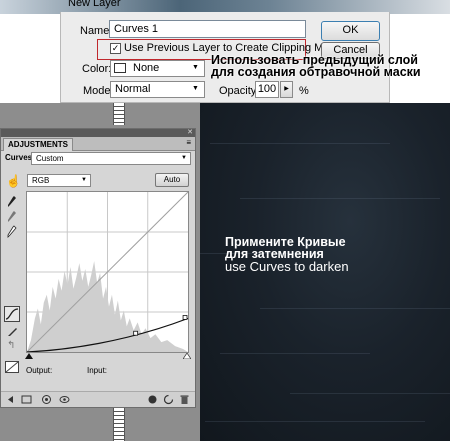 This screenshot has height=441, width=450. I want to click on smooth-icon: ↰, so click(11, 345).